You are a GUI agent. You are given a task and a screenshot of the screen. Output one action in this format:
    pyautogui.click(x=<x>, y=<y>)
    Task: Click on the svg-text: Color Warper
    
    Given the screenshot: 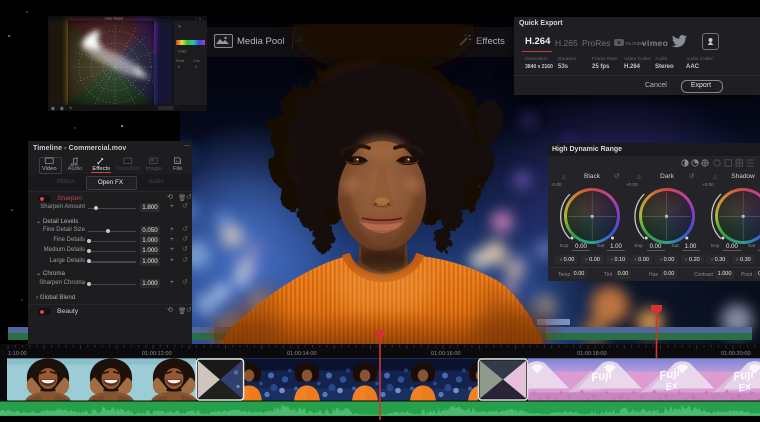 What is the action you would take?
    pyautogui.click(x=115, y=19)
    